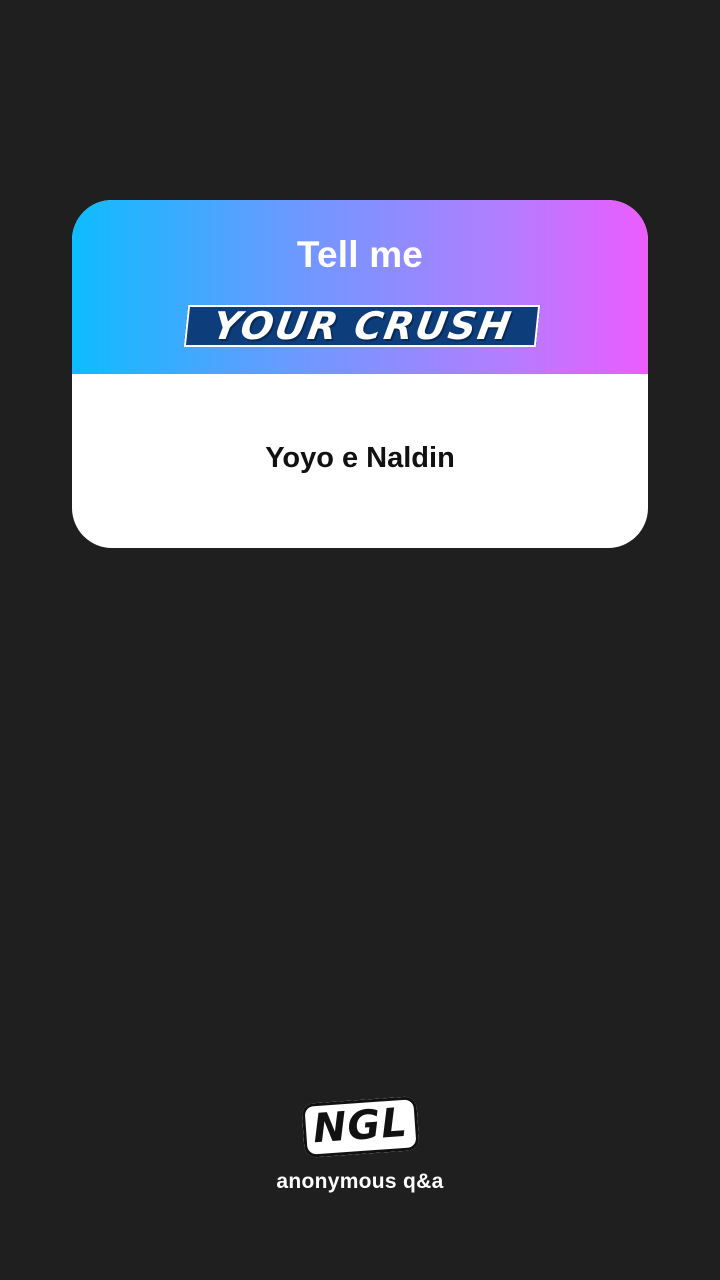 The height and width of the screenshot is (1280, 720). I want to click on brand-footer: NGL anonymous q&a, so click(360, 1145).